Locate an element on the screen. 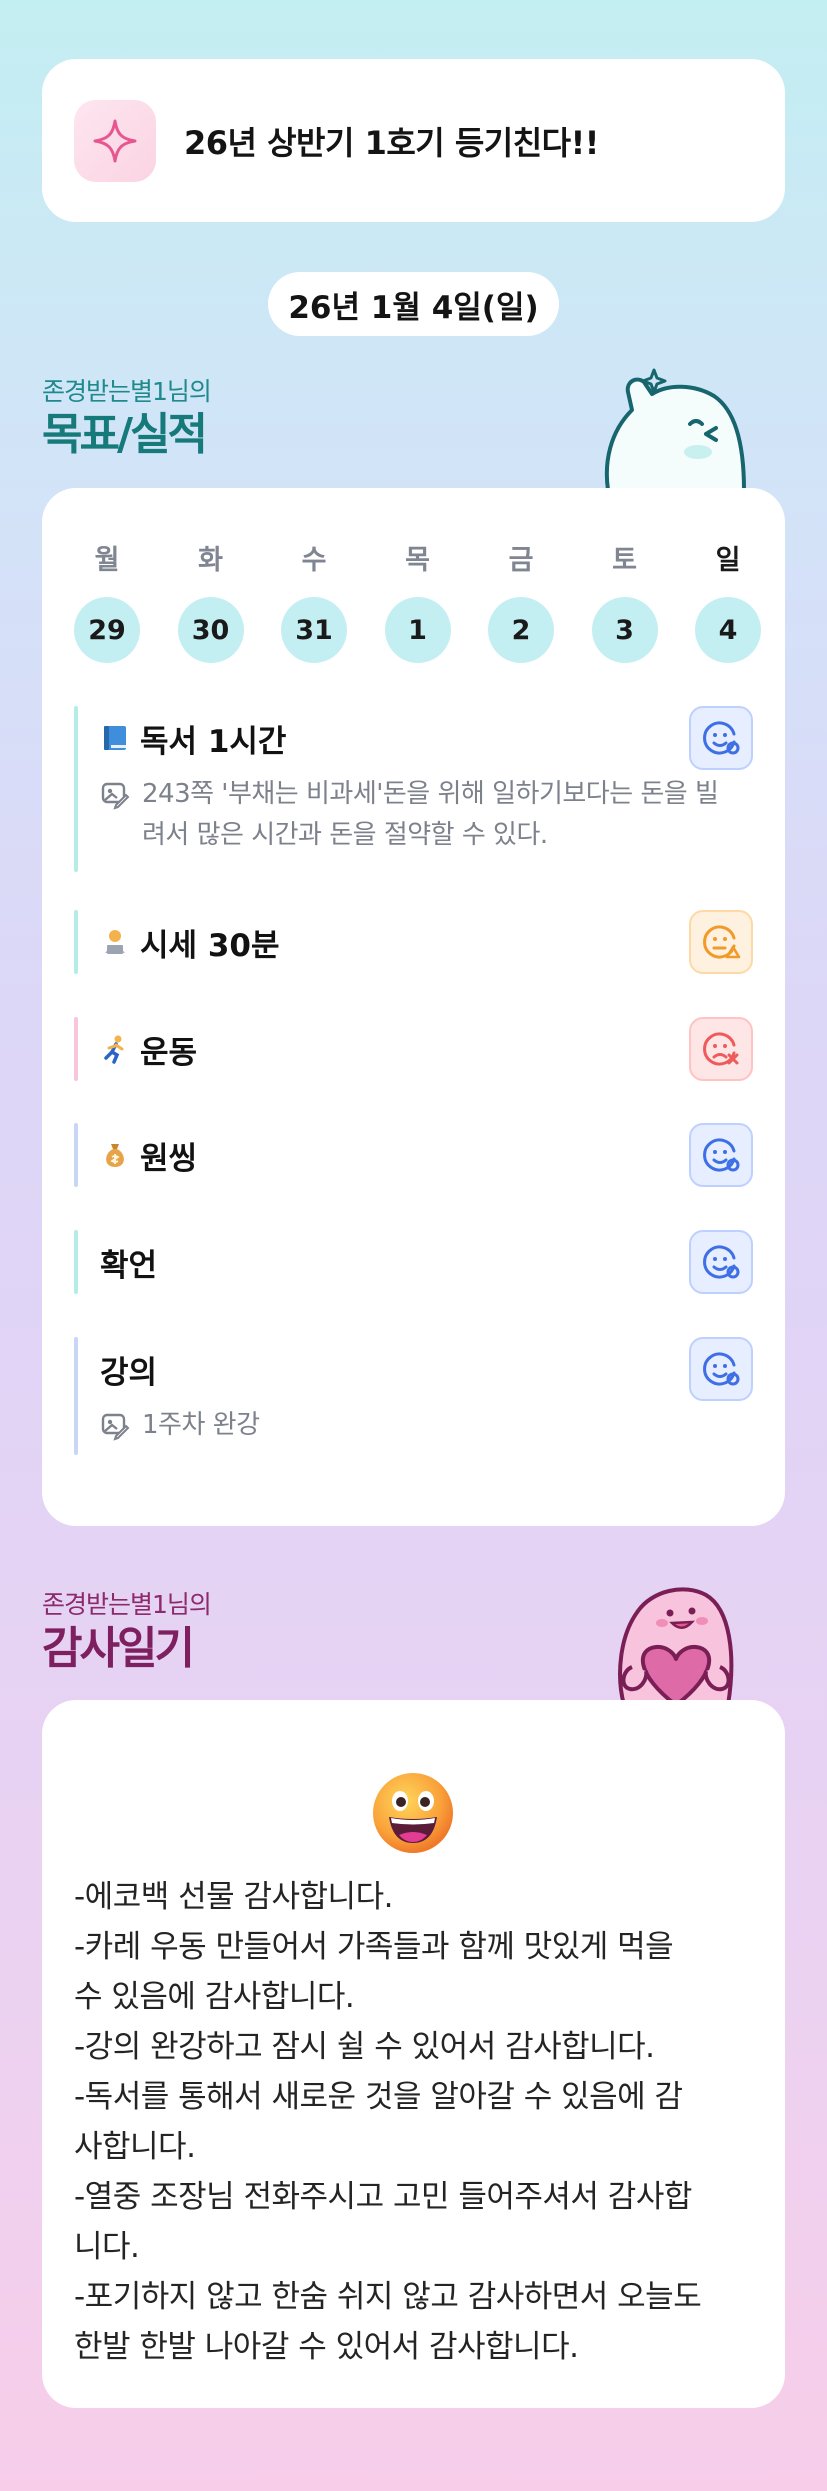 The width and height of the screenshot is (827, 2491). day-name: 금 is located at coordinates (521, 560).